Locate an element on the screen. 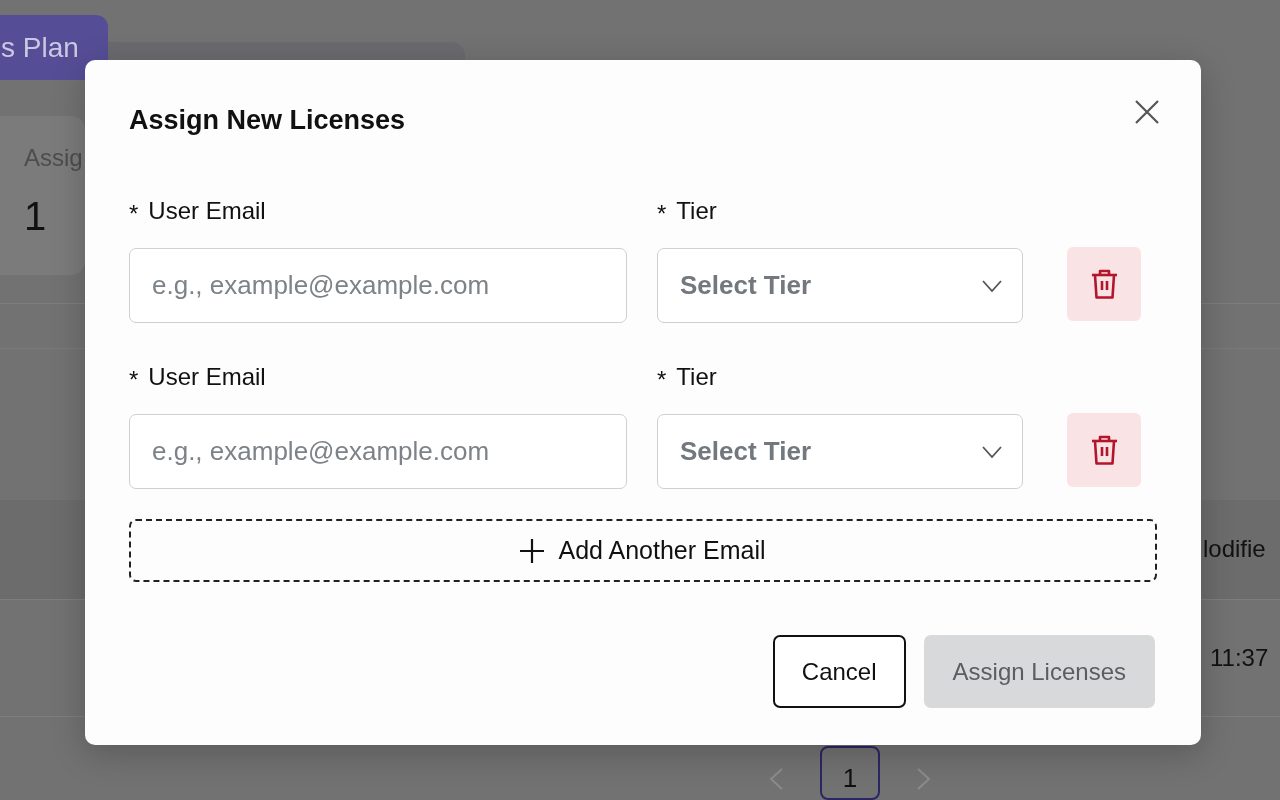  table-cell-text: 11:37 is located at coordinates (1239, 657).